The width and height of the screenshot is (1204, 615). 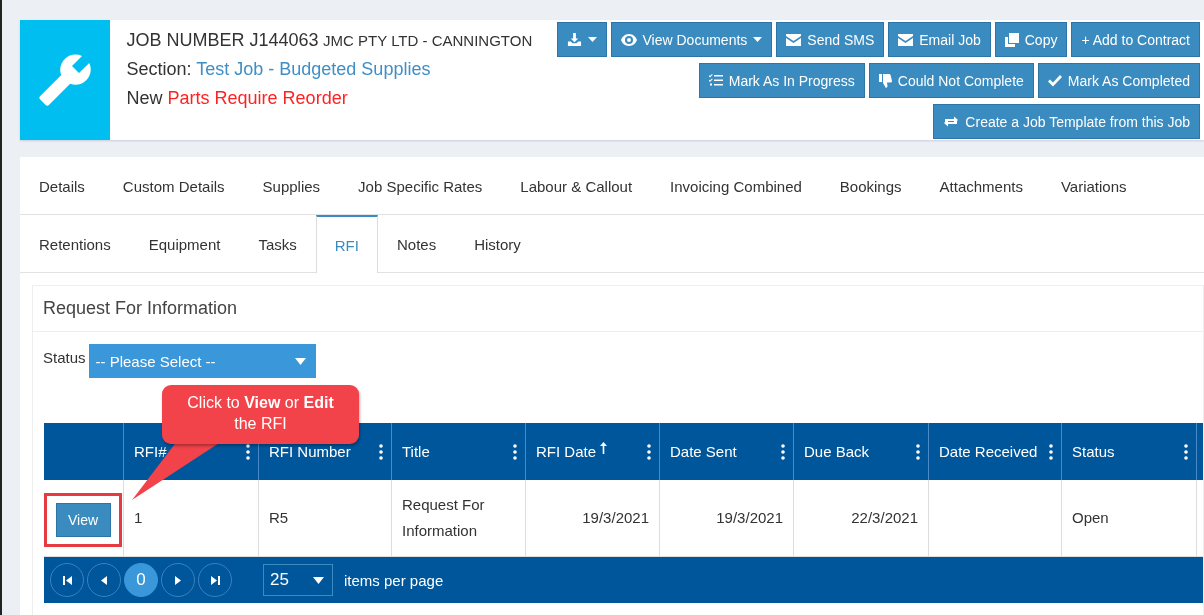 I want to click on last-page-icon, so click(x=215, y=580).